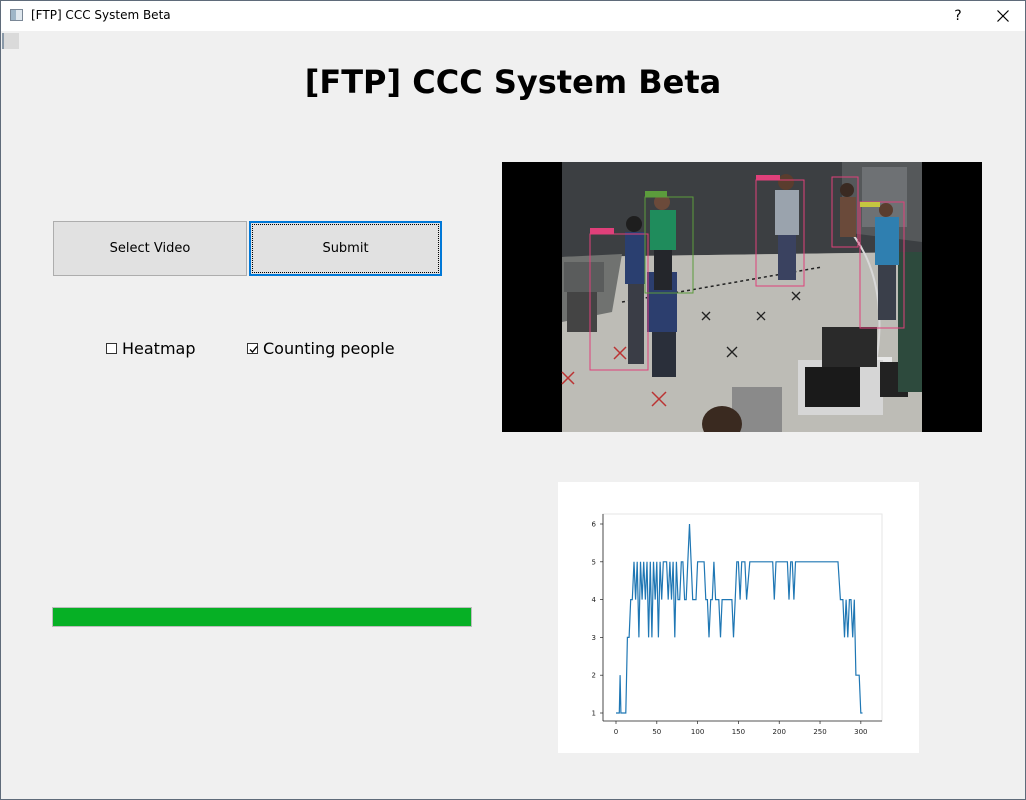 The width and height of the screenshot is (1026, 800). I want to click on y-tick-label: 1, so click(594, 714).